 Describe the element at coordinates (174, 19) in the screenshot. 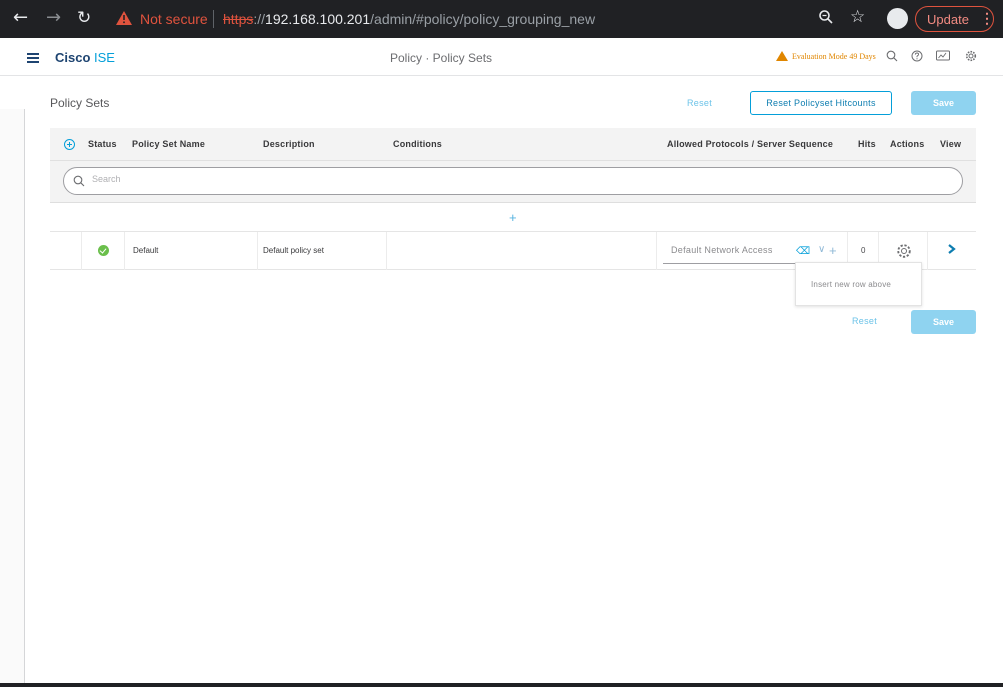

I see `security-status: Not secure` at that location.